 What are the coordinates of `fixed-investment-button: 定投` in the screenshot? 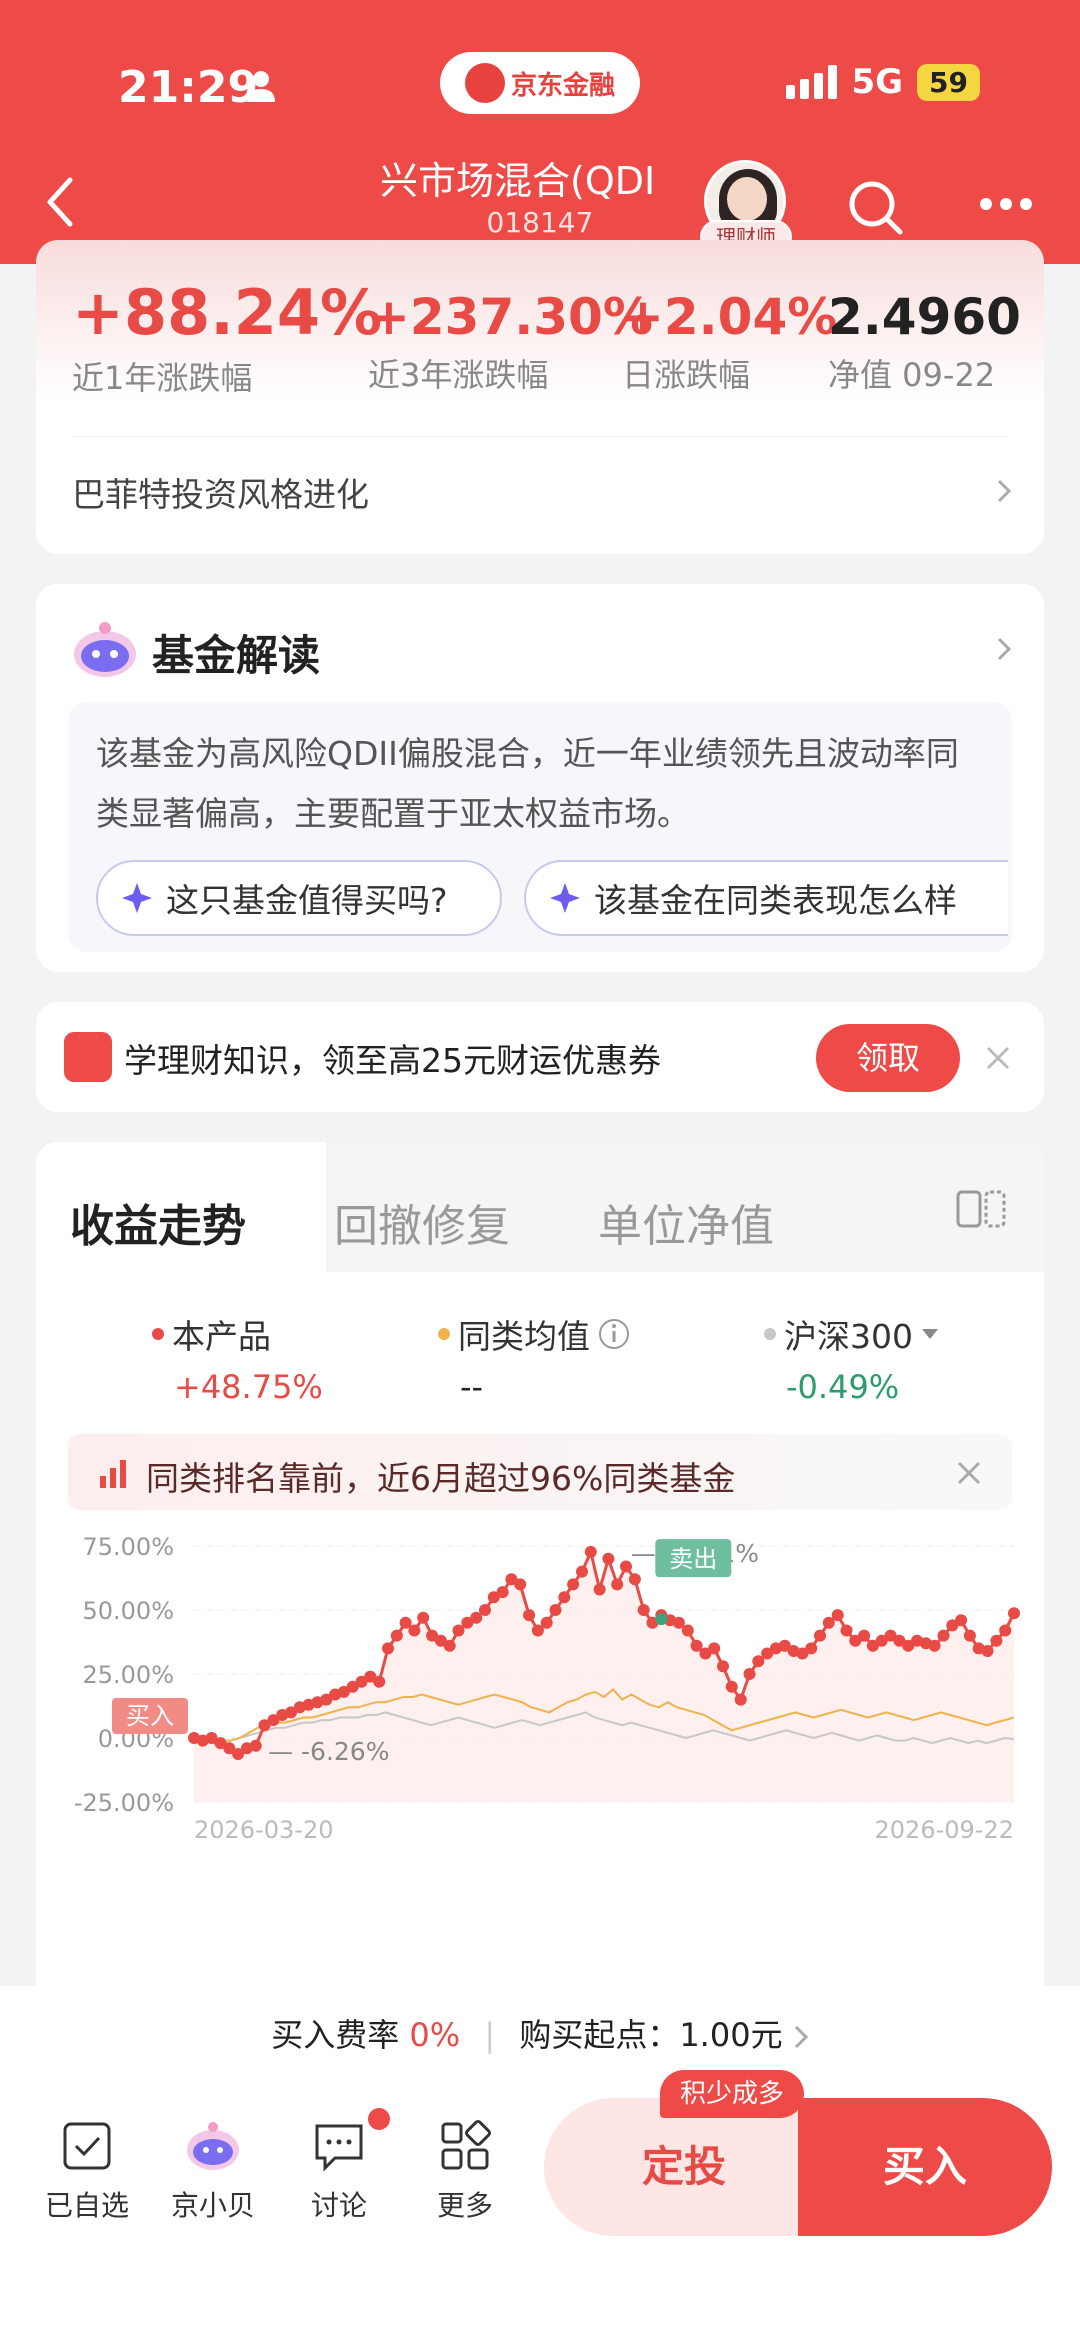 It's located at (684, 2167).